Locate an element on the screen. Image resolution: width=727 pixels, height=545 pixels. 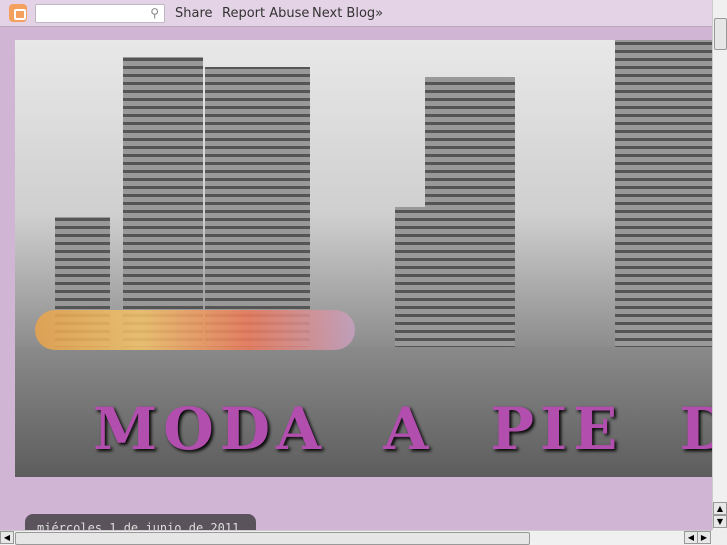
scroll-right-icon: ▶ is located at coordinates (704, 537).